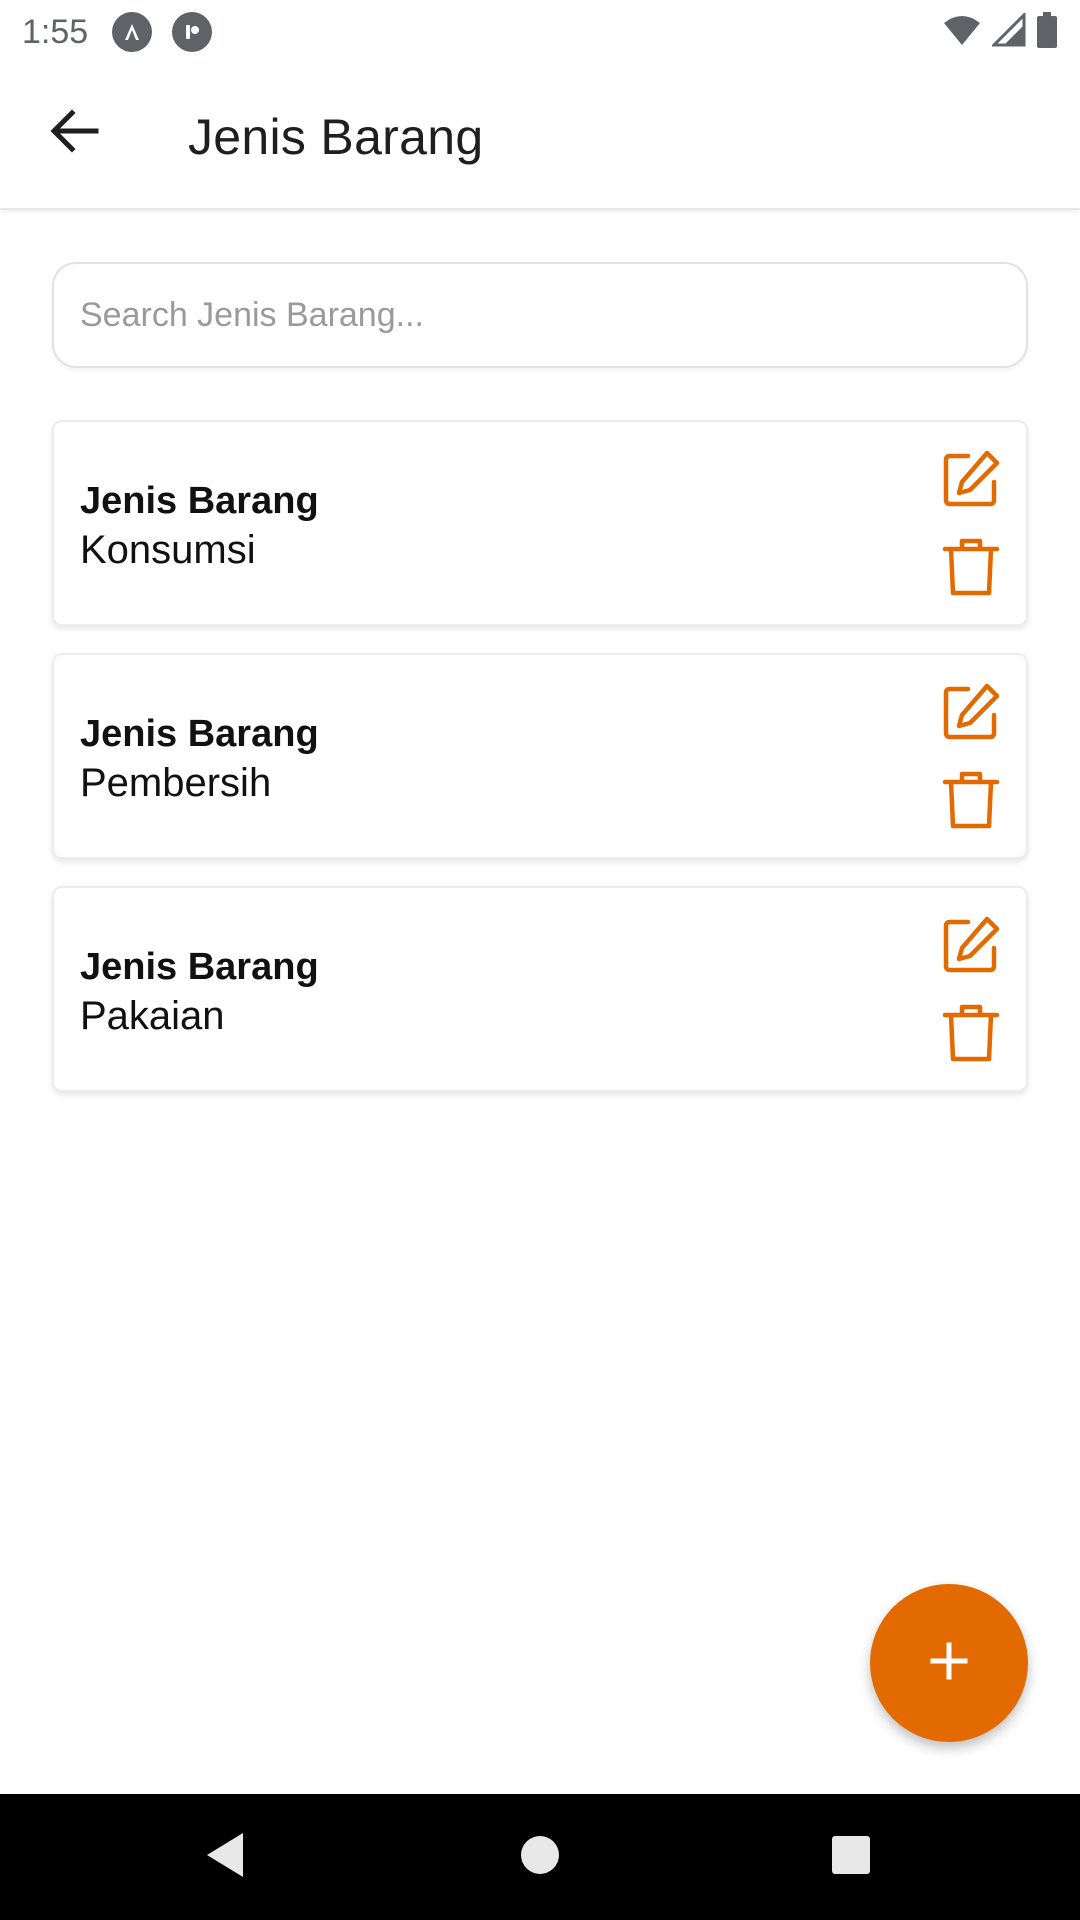  Describe the element at coordinates (132, 32) in the screenshot. I see `app-a-icon` at that location.